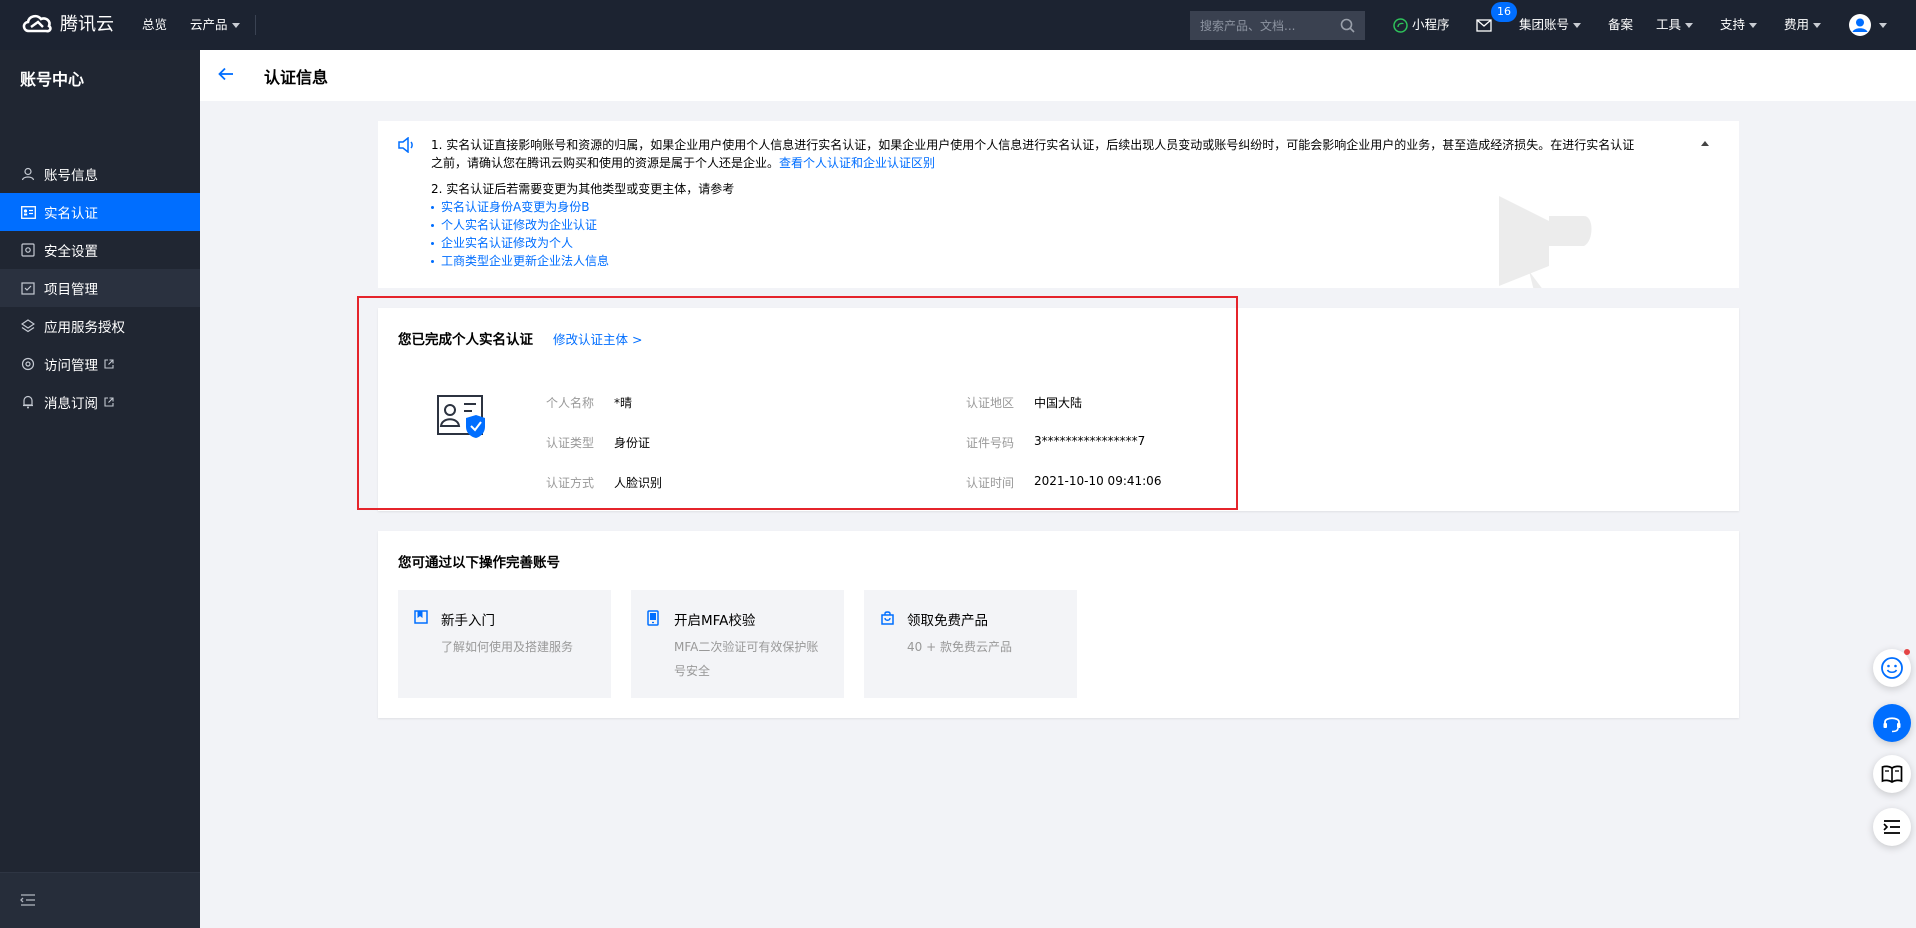 This screenshot has height=928, width=1916. What do you see at coordinates (479, 563) in the screenshot?
I see `improve-account-title: 您可通过以下操作完善账号` at bounding box center [479, 563].